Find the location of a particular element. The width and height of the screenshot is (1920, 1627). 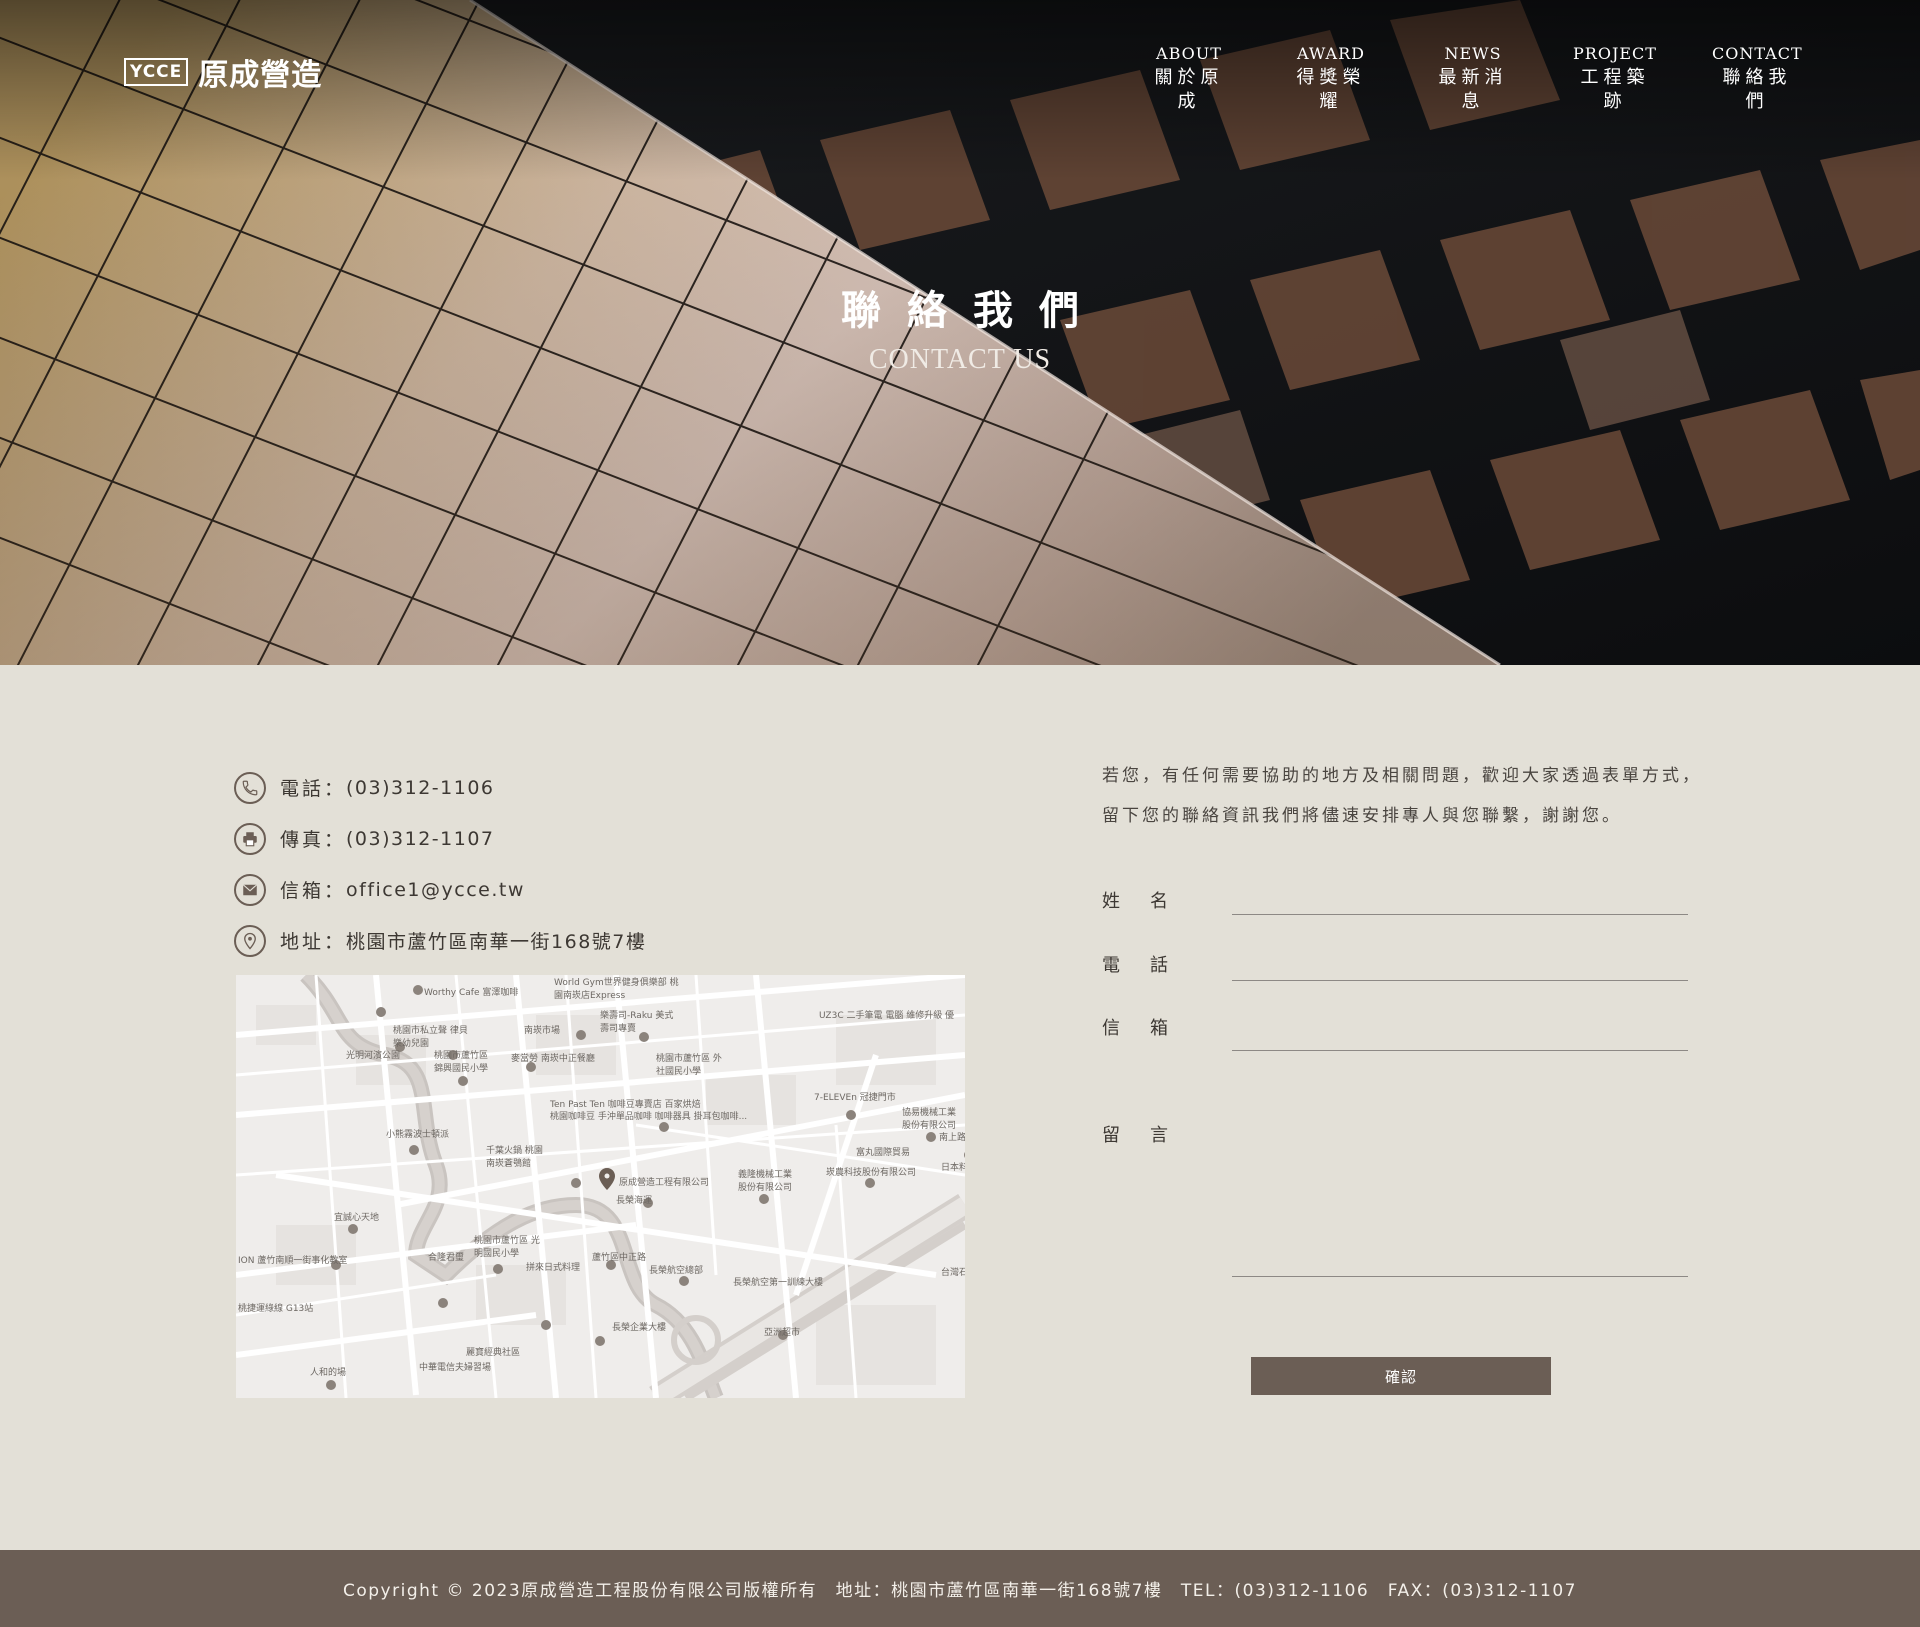

printer-icon is located at coordinates (250, 838).